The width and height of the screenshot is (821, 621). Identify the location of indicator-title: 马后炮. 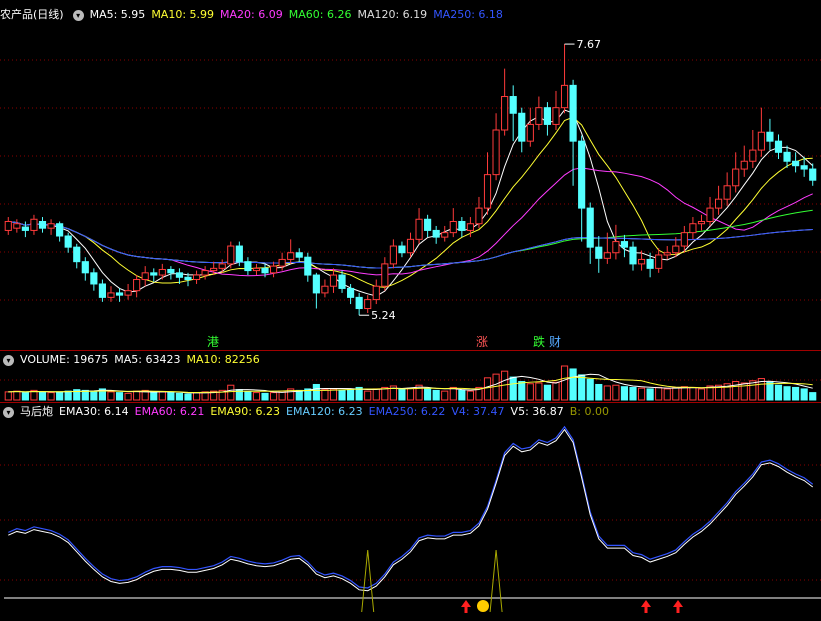
(36, 411).